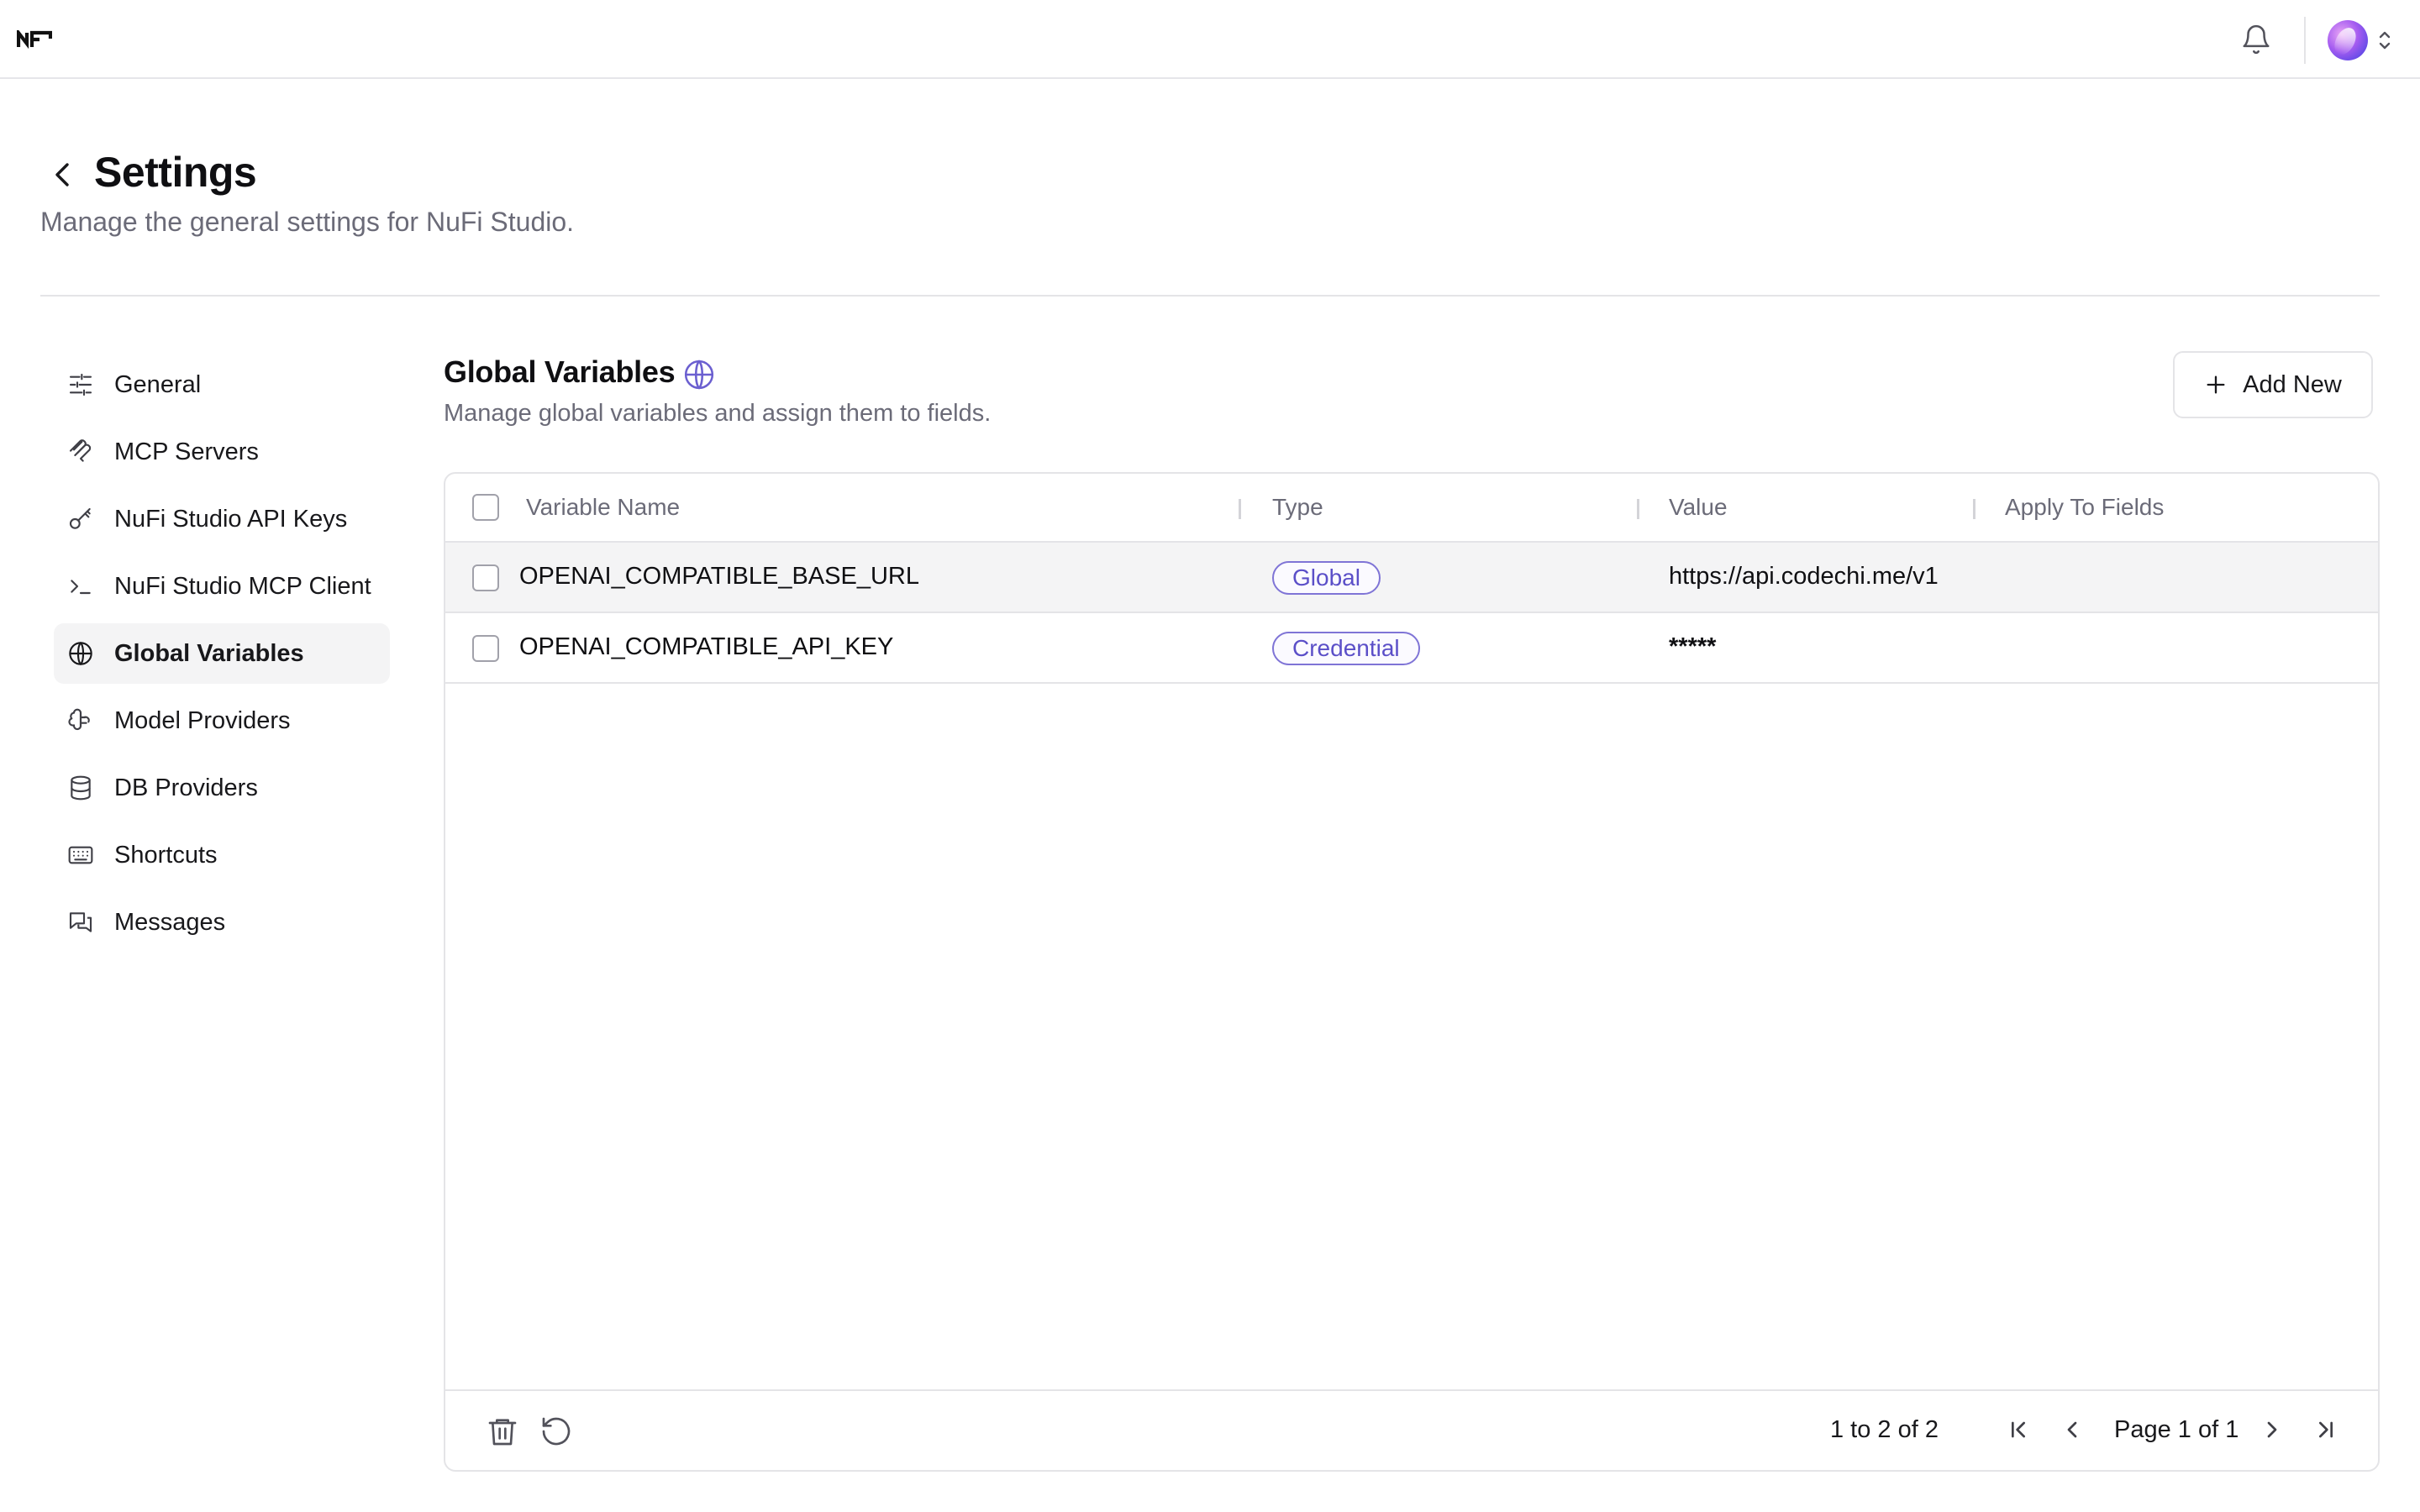  I want to click on variable-name-cell: OPENAI_COMPATIBLE_API_KEY, so click(706, 646).